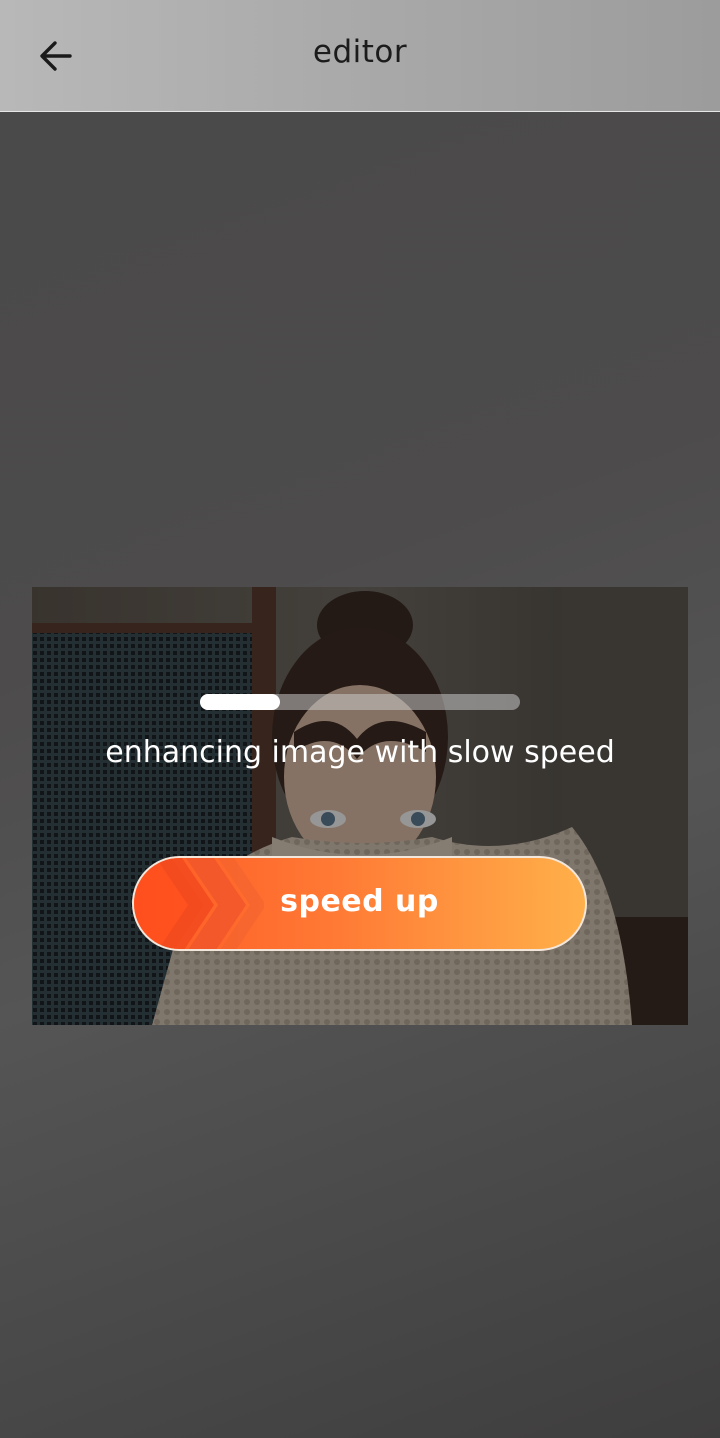  What do you see at coordinates (240, 702) in the screenshot?
I see `progress-fill` at bounding box center [240, 702].